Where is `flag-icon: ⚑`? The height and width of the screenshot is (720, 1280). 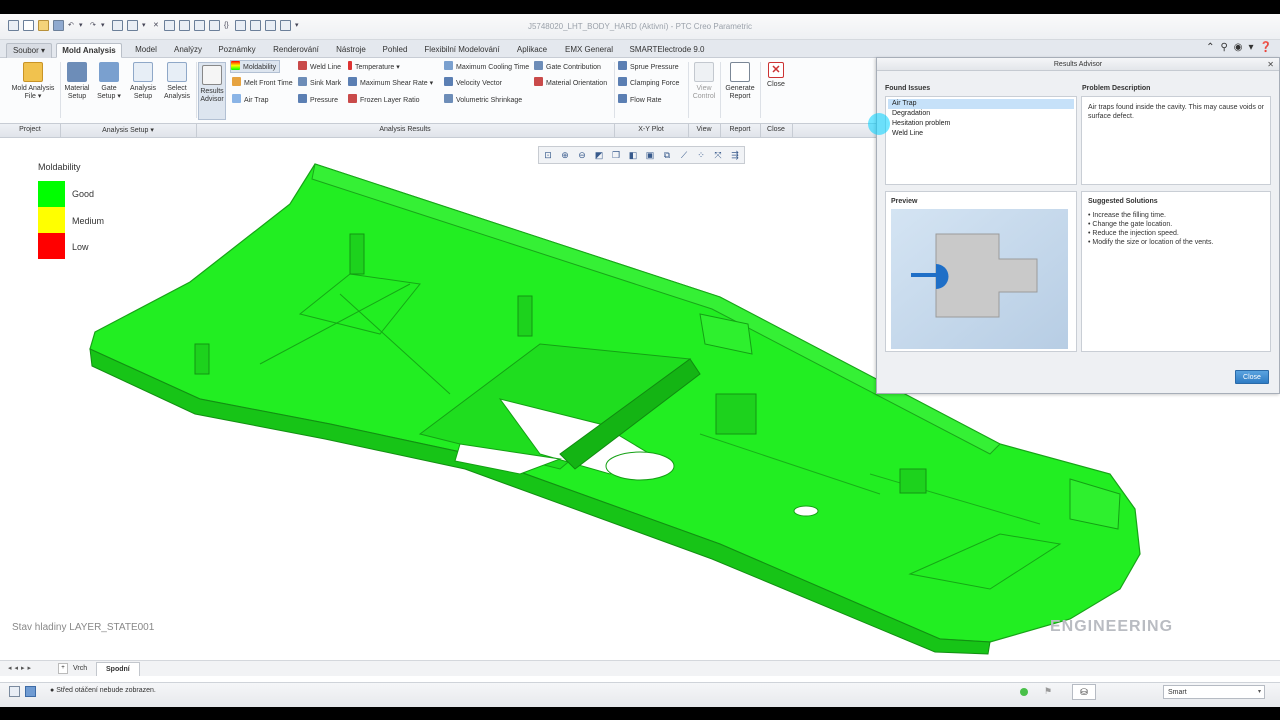
flag-icon: ⚑ is located at coordinates (1048, 691).